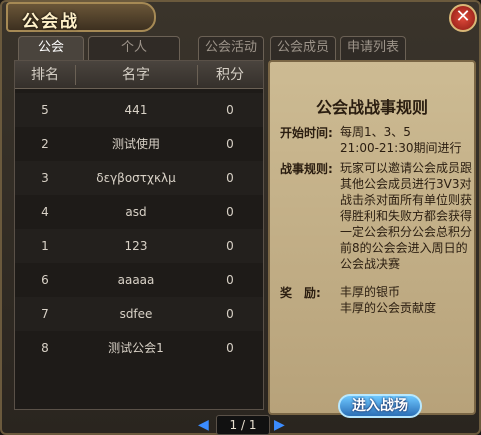 This screenshot has height=435, width=481. What do you see at coordinates (45, 314) in the screenshot?
I see `rank-cell: 7` at bounding box center [45, 314].